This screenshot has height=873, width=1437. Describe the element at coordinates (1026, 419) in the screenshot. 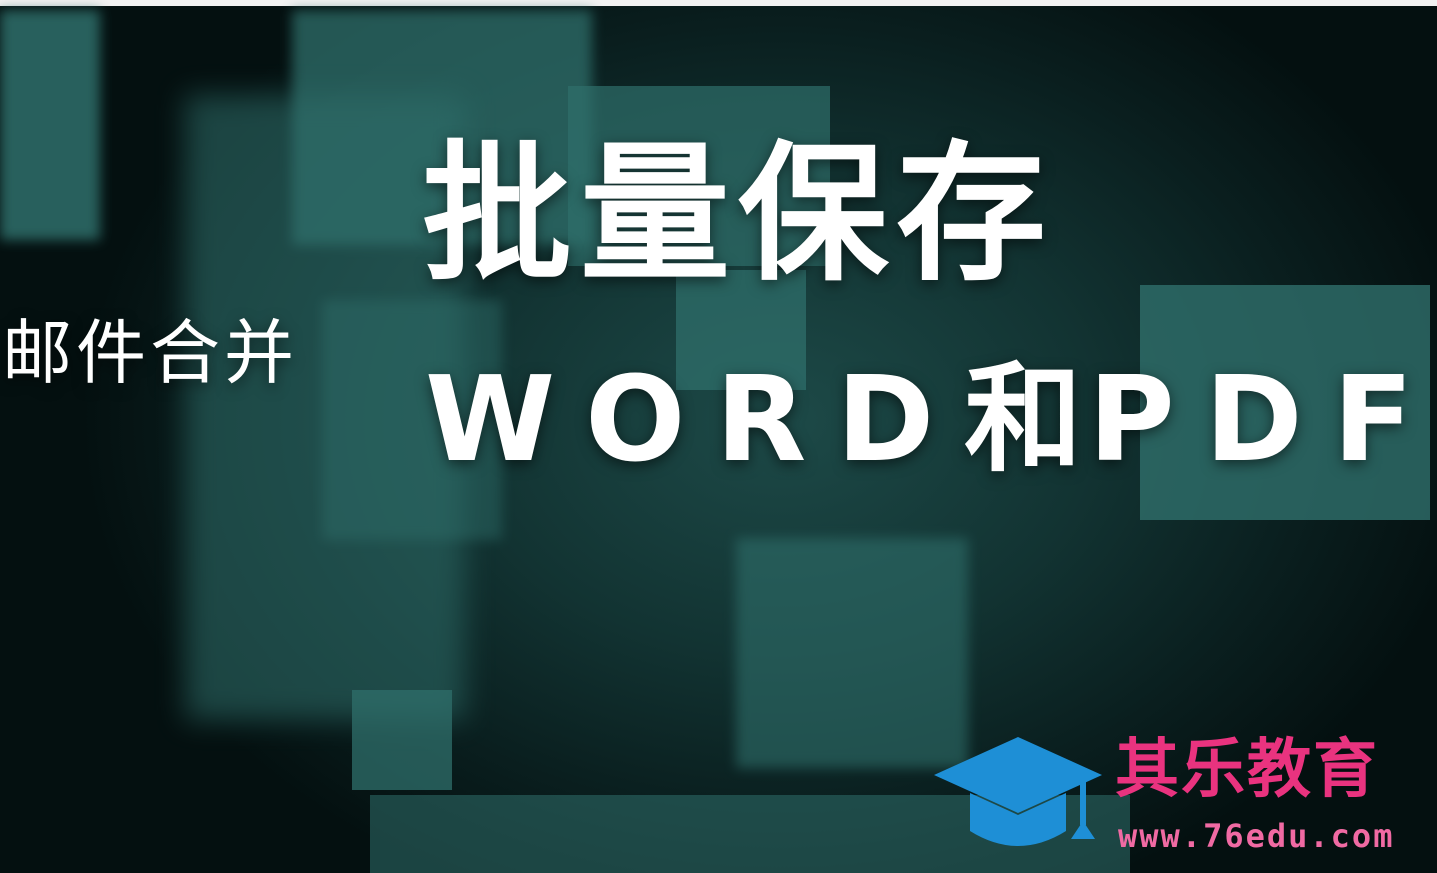

I see `title-and: 和` at that location.